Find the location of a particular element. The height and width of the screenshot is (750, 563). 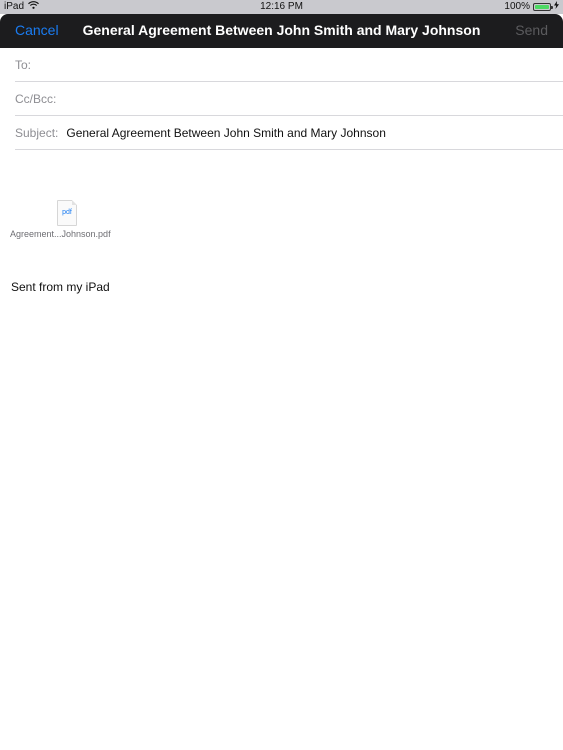

status-right: 100% is located at coordinates (531, 6).